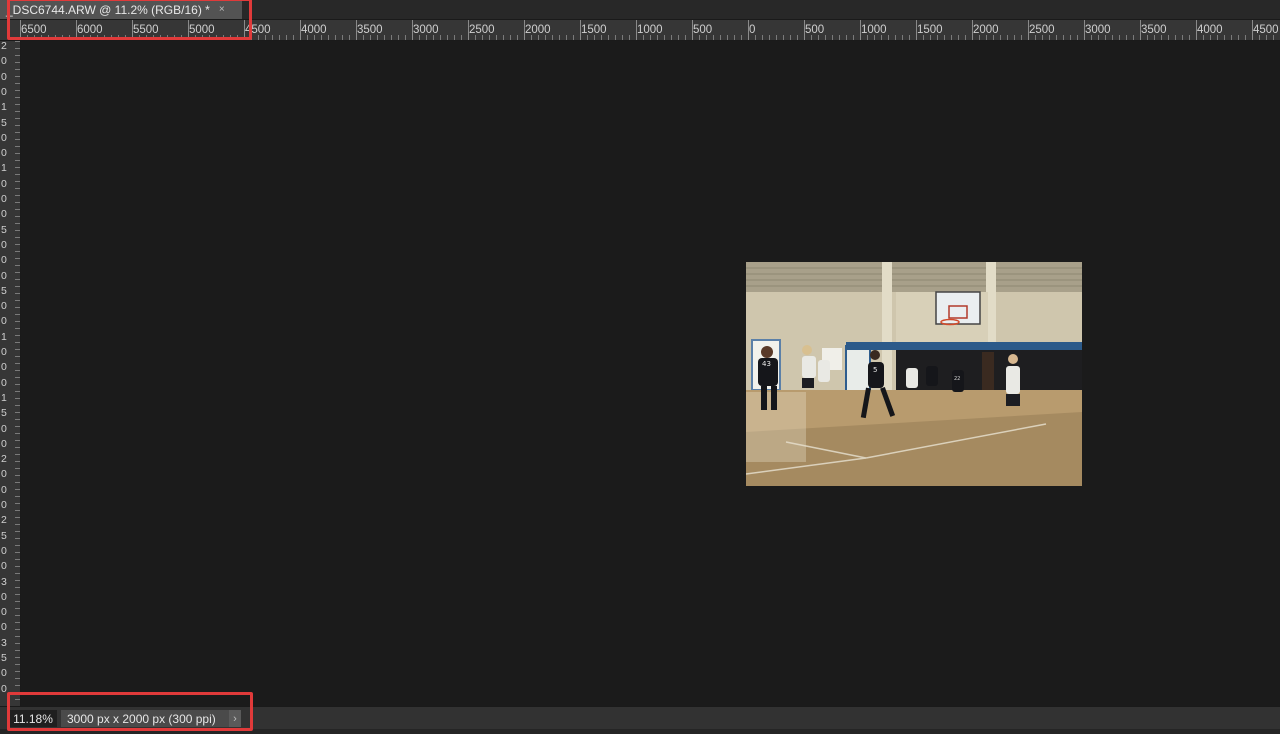 The height and width of the screenshot is (734, 1280). What do you see at coordinates (146, 30) in the screenshot?
I see `ruler-label: 5500` at bounding box center [146, 30].